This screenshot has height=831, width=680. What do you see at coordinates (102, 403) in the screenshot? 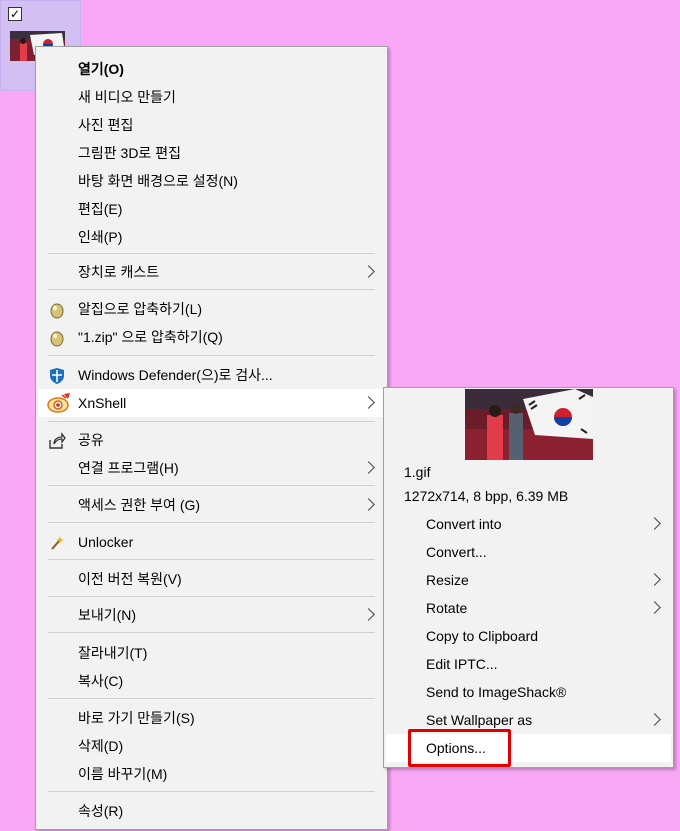
I see `menu-xnshell-label: XnShell` at bounding box center [102, 403].